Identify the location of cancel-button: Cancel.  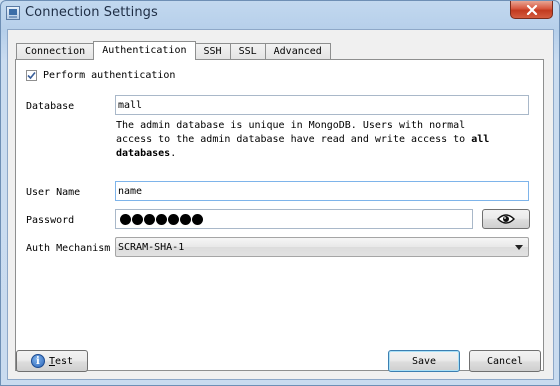
(505, 361).